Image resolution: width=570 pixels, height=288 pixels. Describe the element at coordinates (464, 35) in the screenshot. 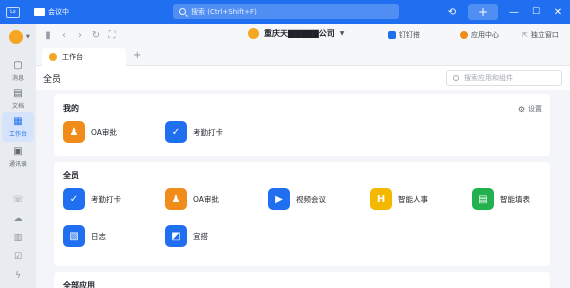

I see `app-center-icon` at that location.